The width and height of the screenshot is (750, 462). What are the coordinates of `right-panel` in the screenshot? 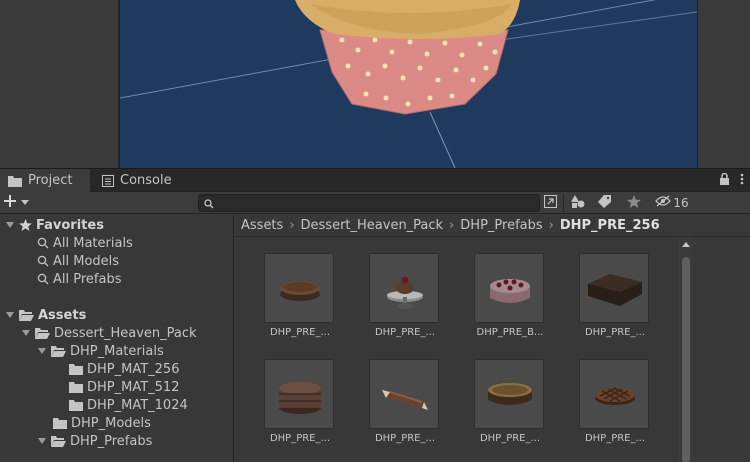 It's located at (723, 84).